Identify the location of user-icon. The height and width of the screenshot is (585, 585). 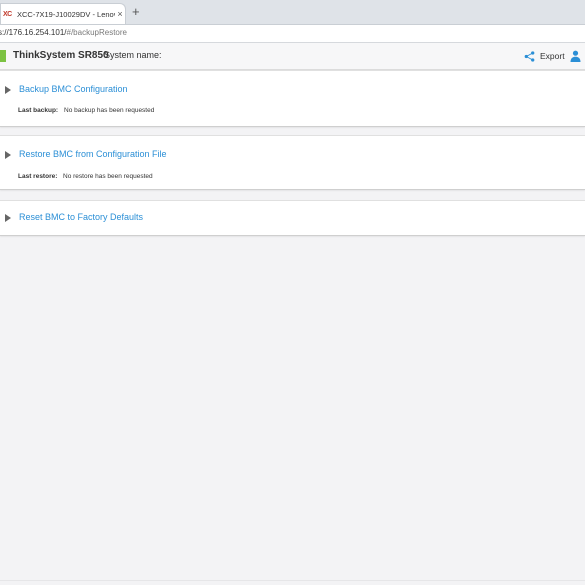
(575, 56).